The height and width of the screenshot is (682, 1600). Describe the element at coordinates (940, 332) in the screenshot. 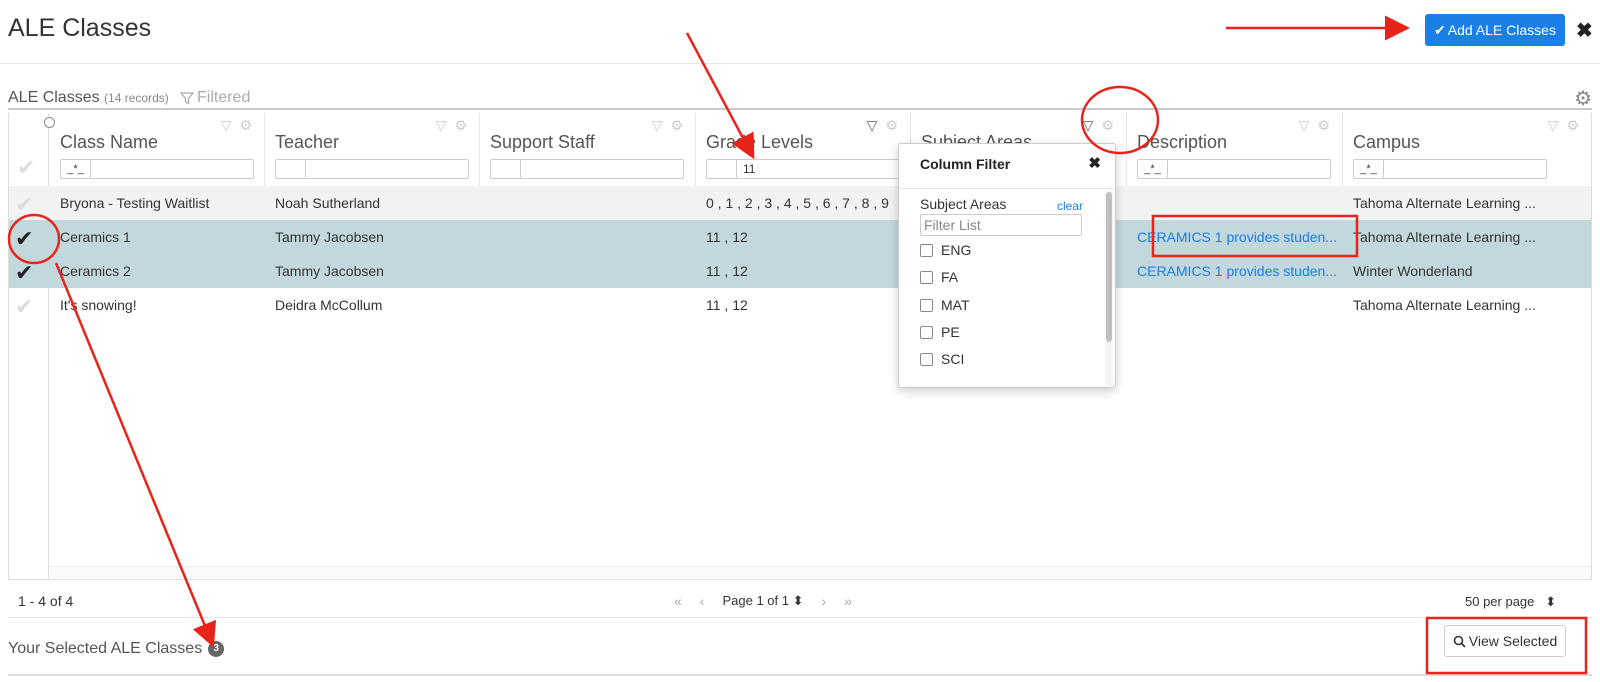

I see `filter-option: PE` at that location.